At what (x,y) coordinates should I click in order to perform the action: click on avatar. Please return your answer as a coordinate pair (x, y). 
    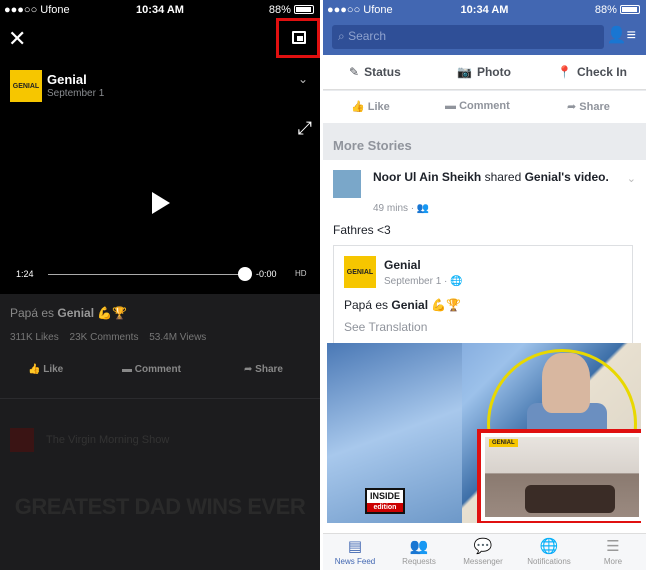
    Looking at the image, I should click on (347, 184).